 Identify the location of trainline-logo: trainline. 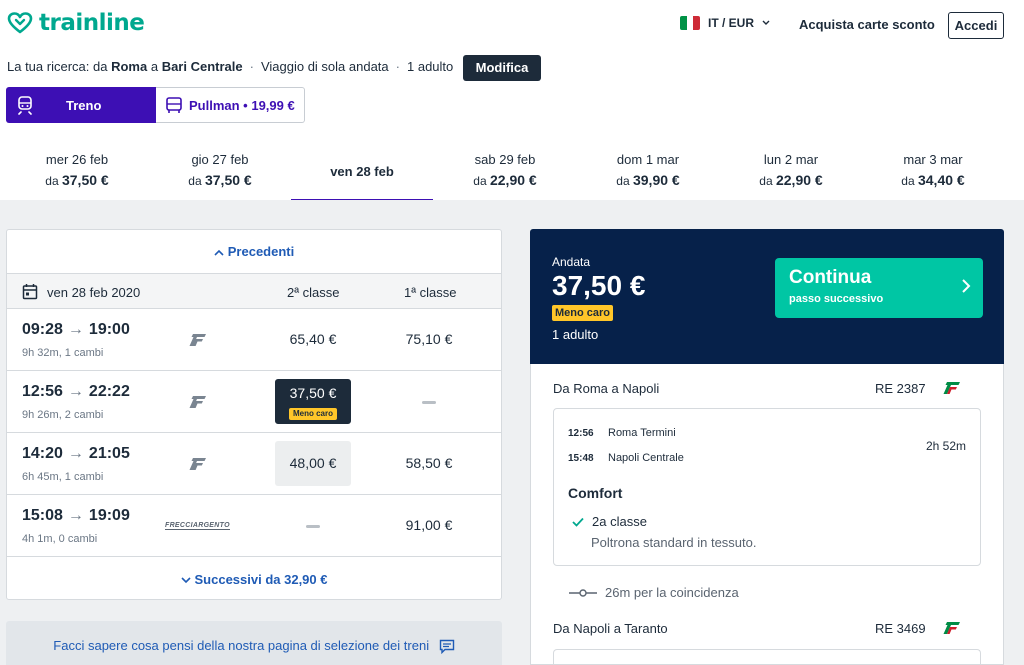
(76, 23).